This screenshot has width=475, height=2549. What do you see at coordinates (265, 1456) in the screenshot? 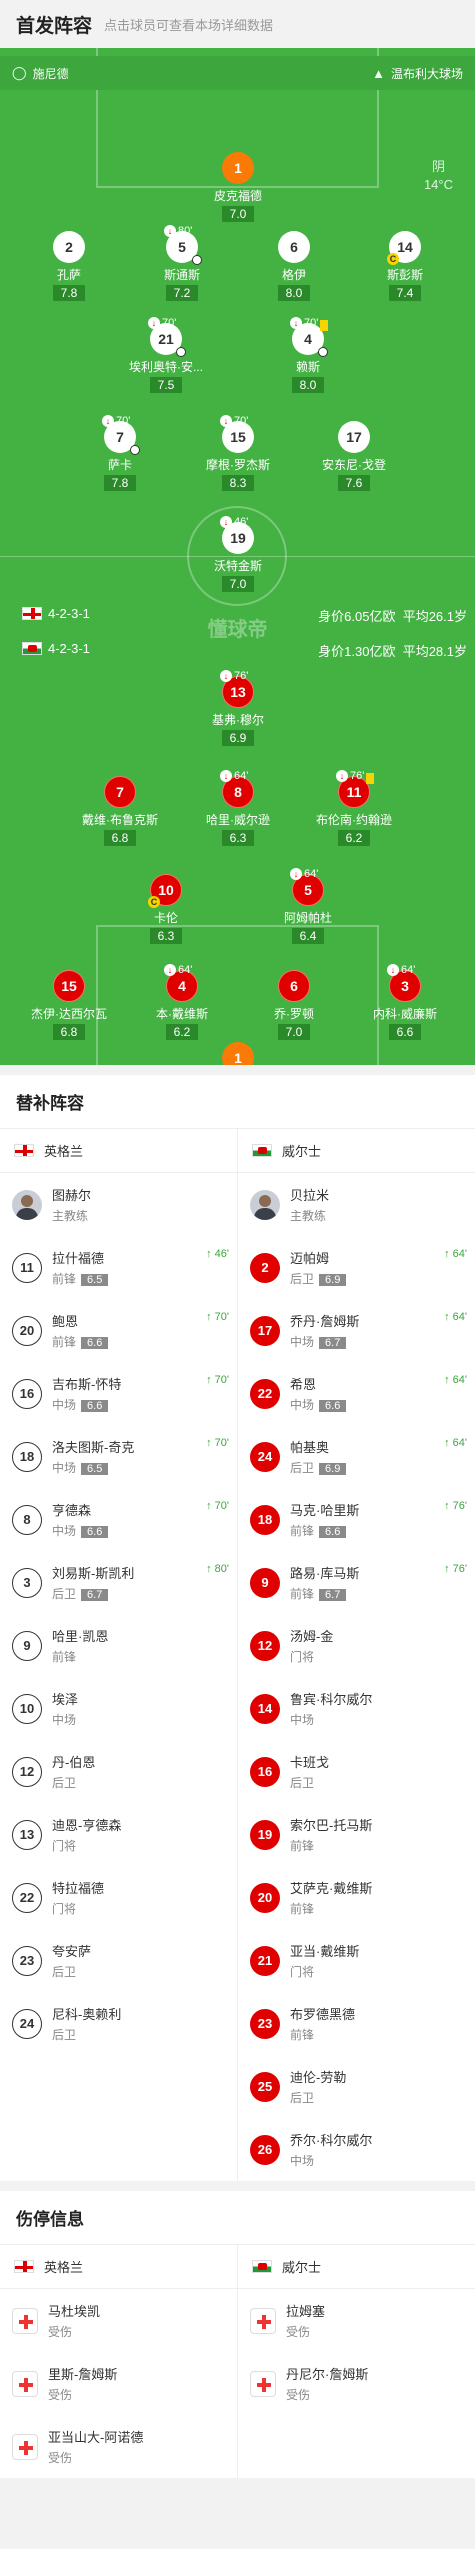
I see `player-number: 24` at bounding box center [265, 1456].